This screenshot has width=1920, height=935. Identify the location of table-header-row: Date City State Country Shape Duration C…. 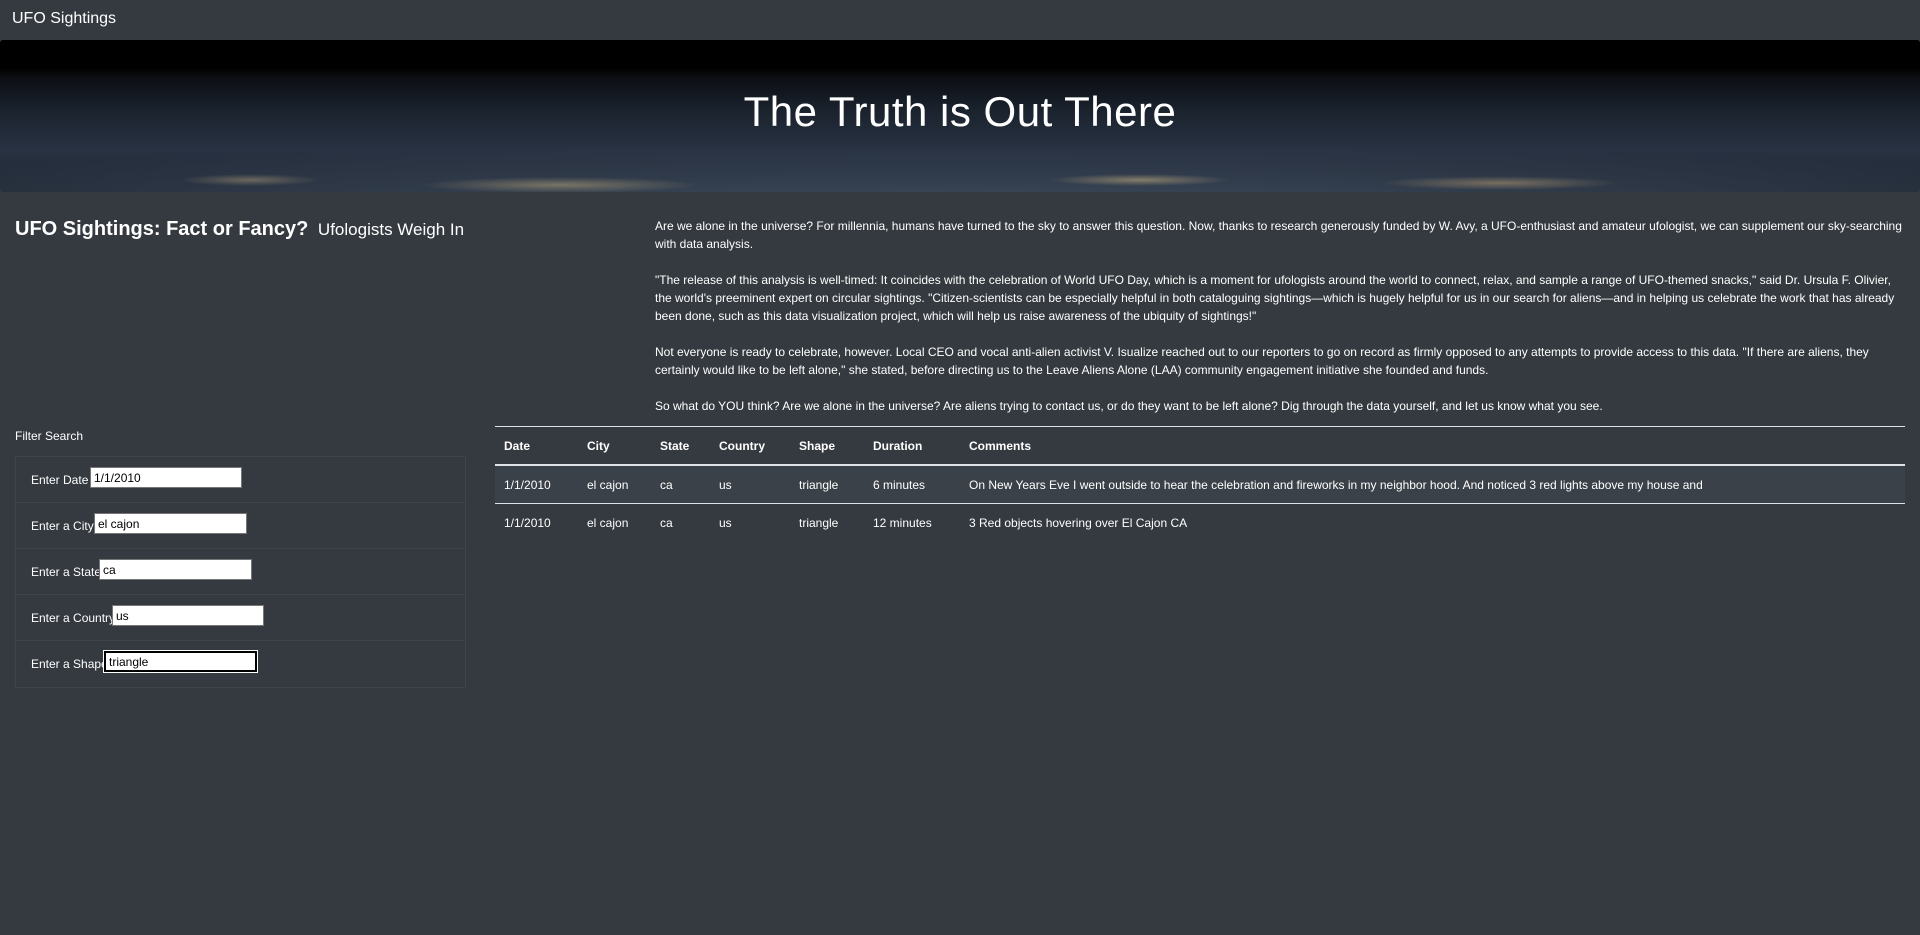
(1200, 446).